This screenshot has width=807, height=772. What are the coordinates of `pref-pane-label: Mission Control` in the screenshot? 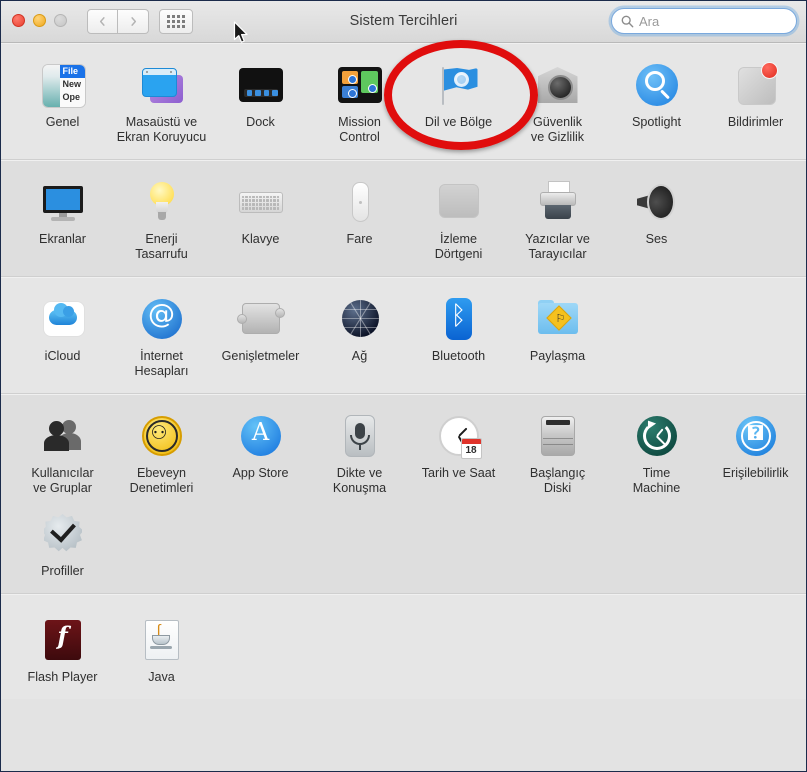 It's located at (359, 129).